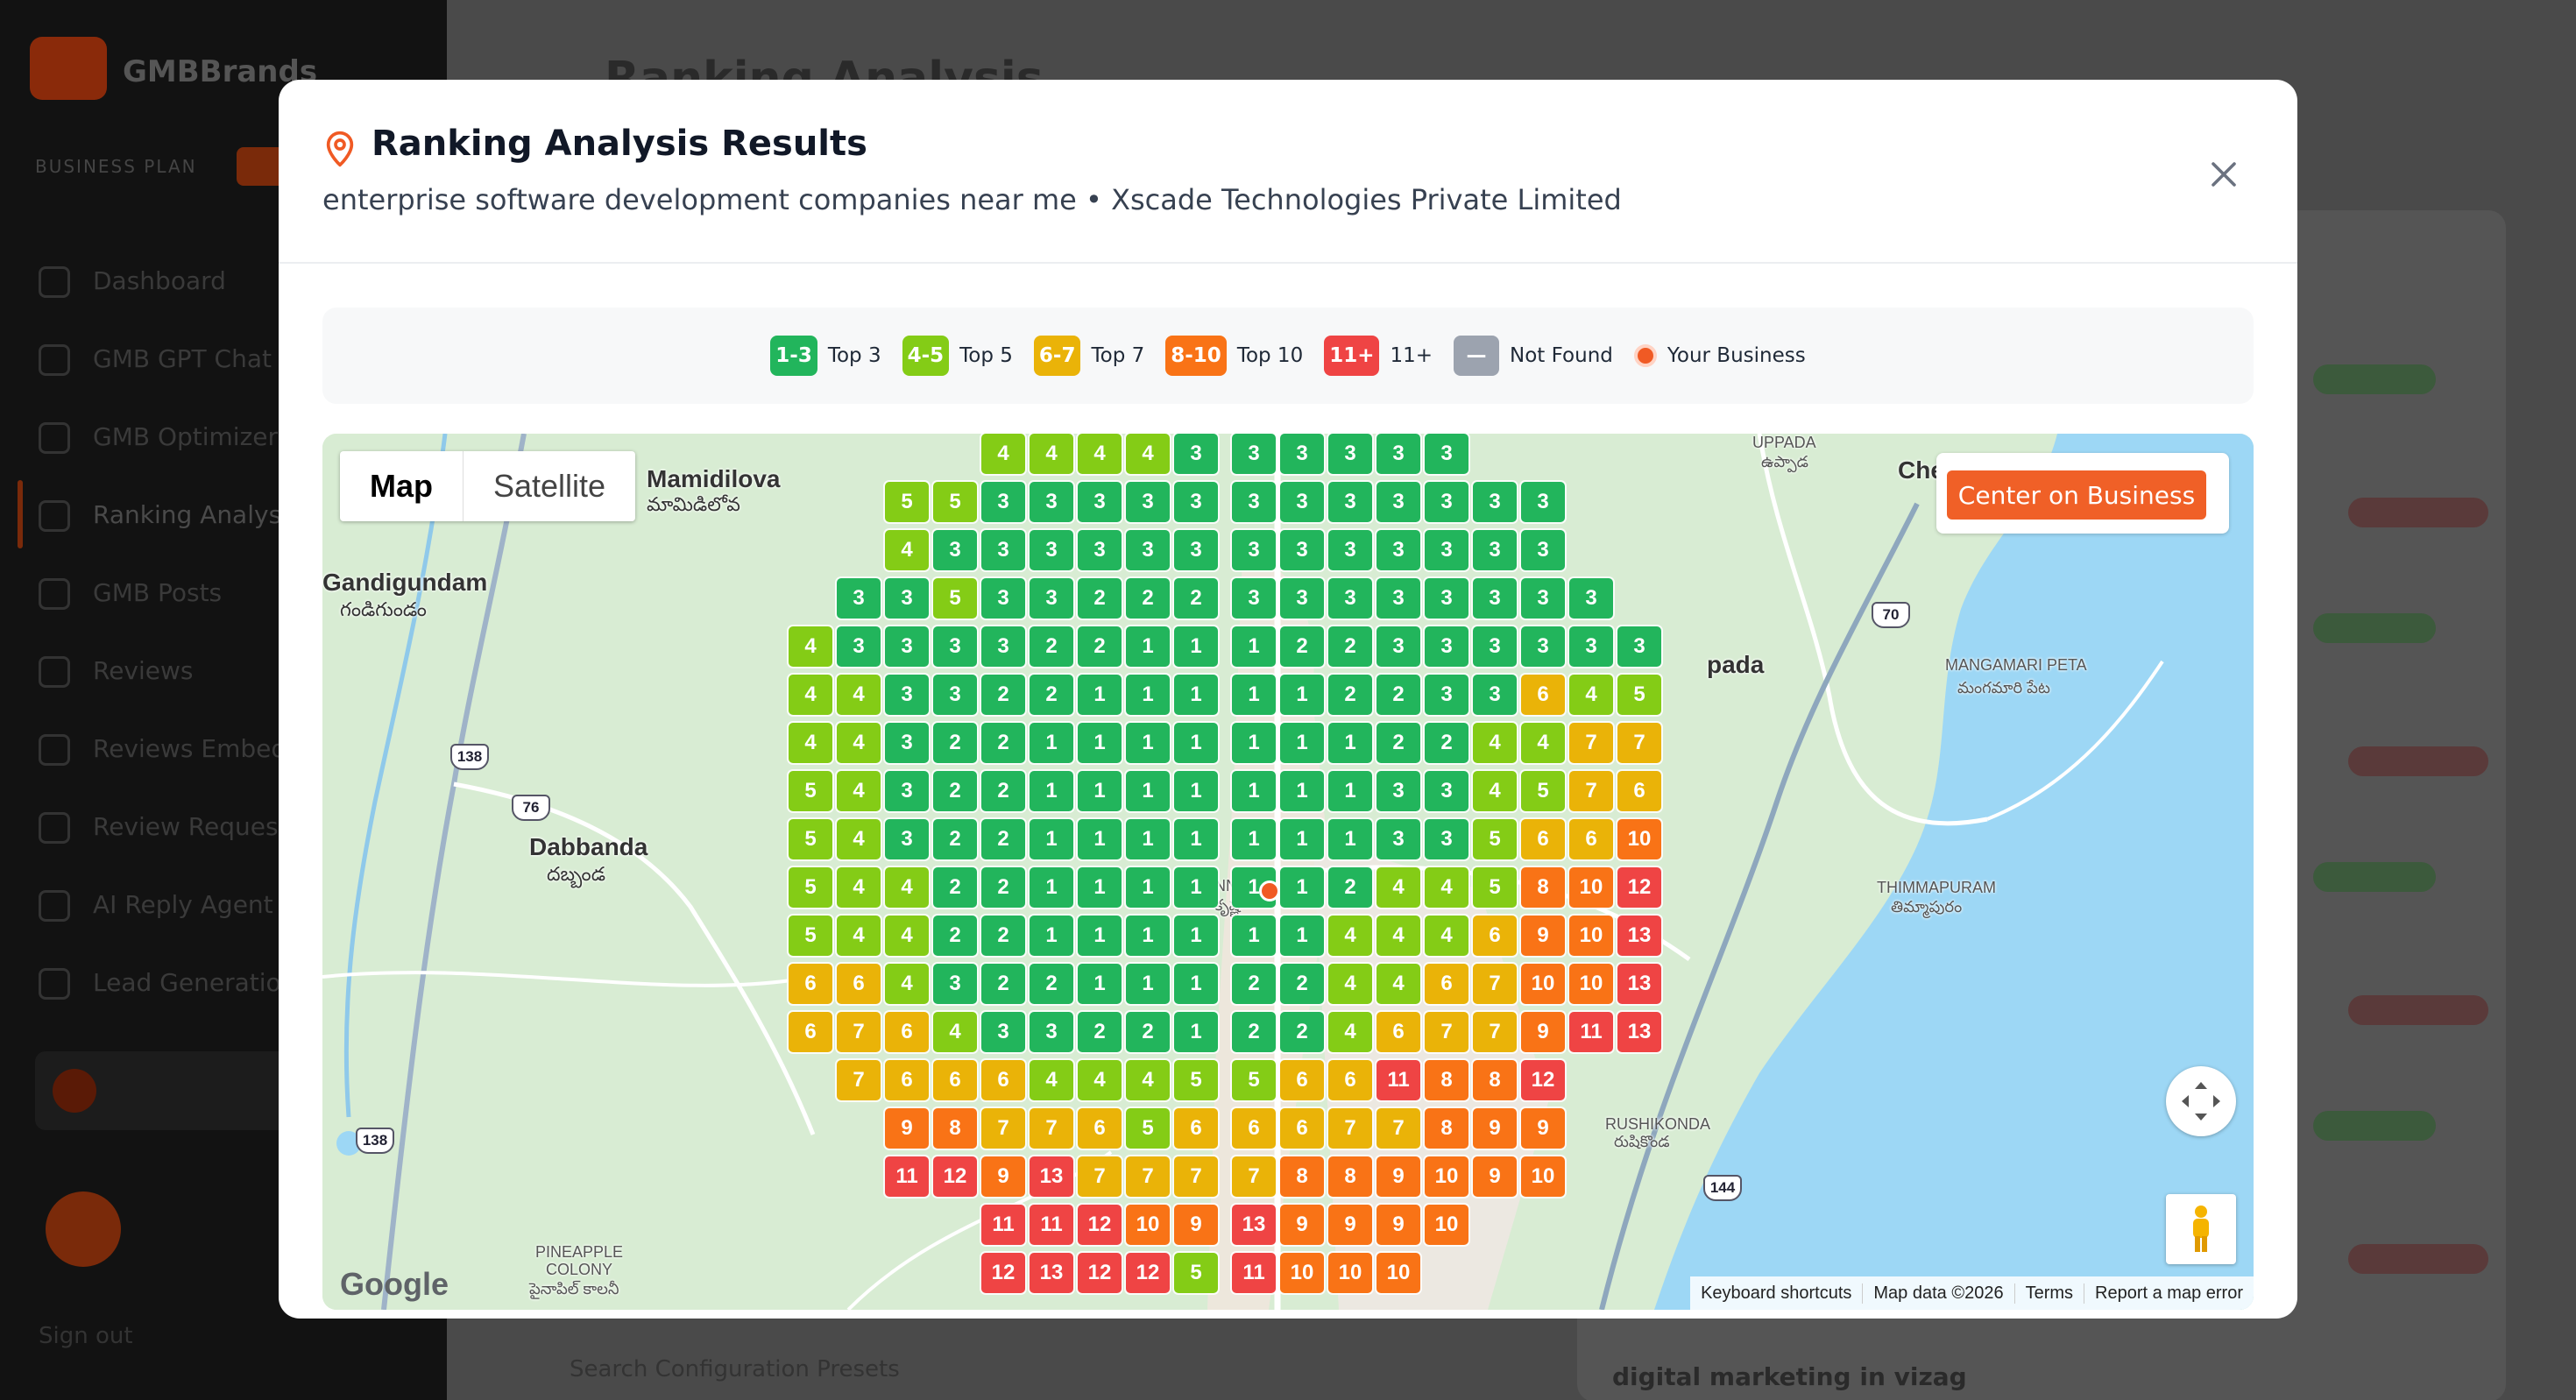 The height and width of the screenshot is (1400, 2576). I want to click on close-icon, so click(2224, 174).